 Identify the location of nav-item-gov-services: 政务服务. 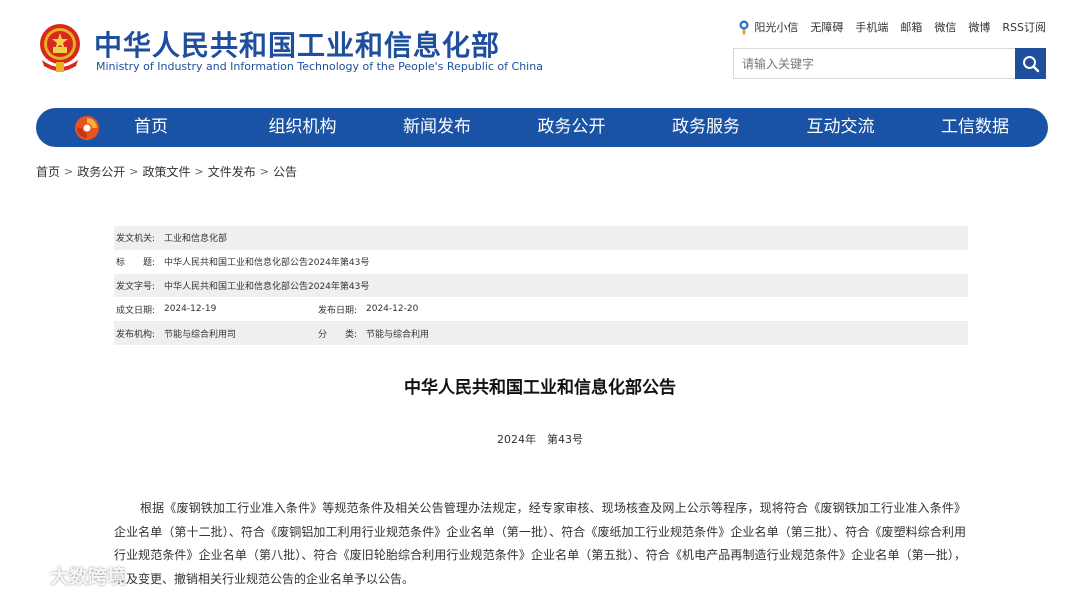
(739, 127).